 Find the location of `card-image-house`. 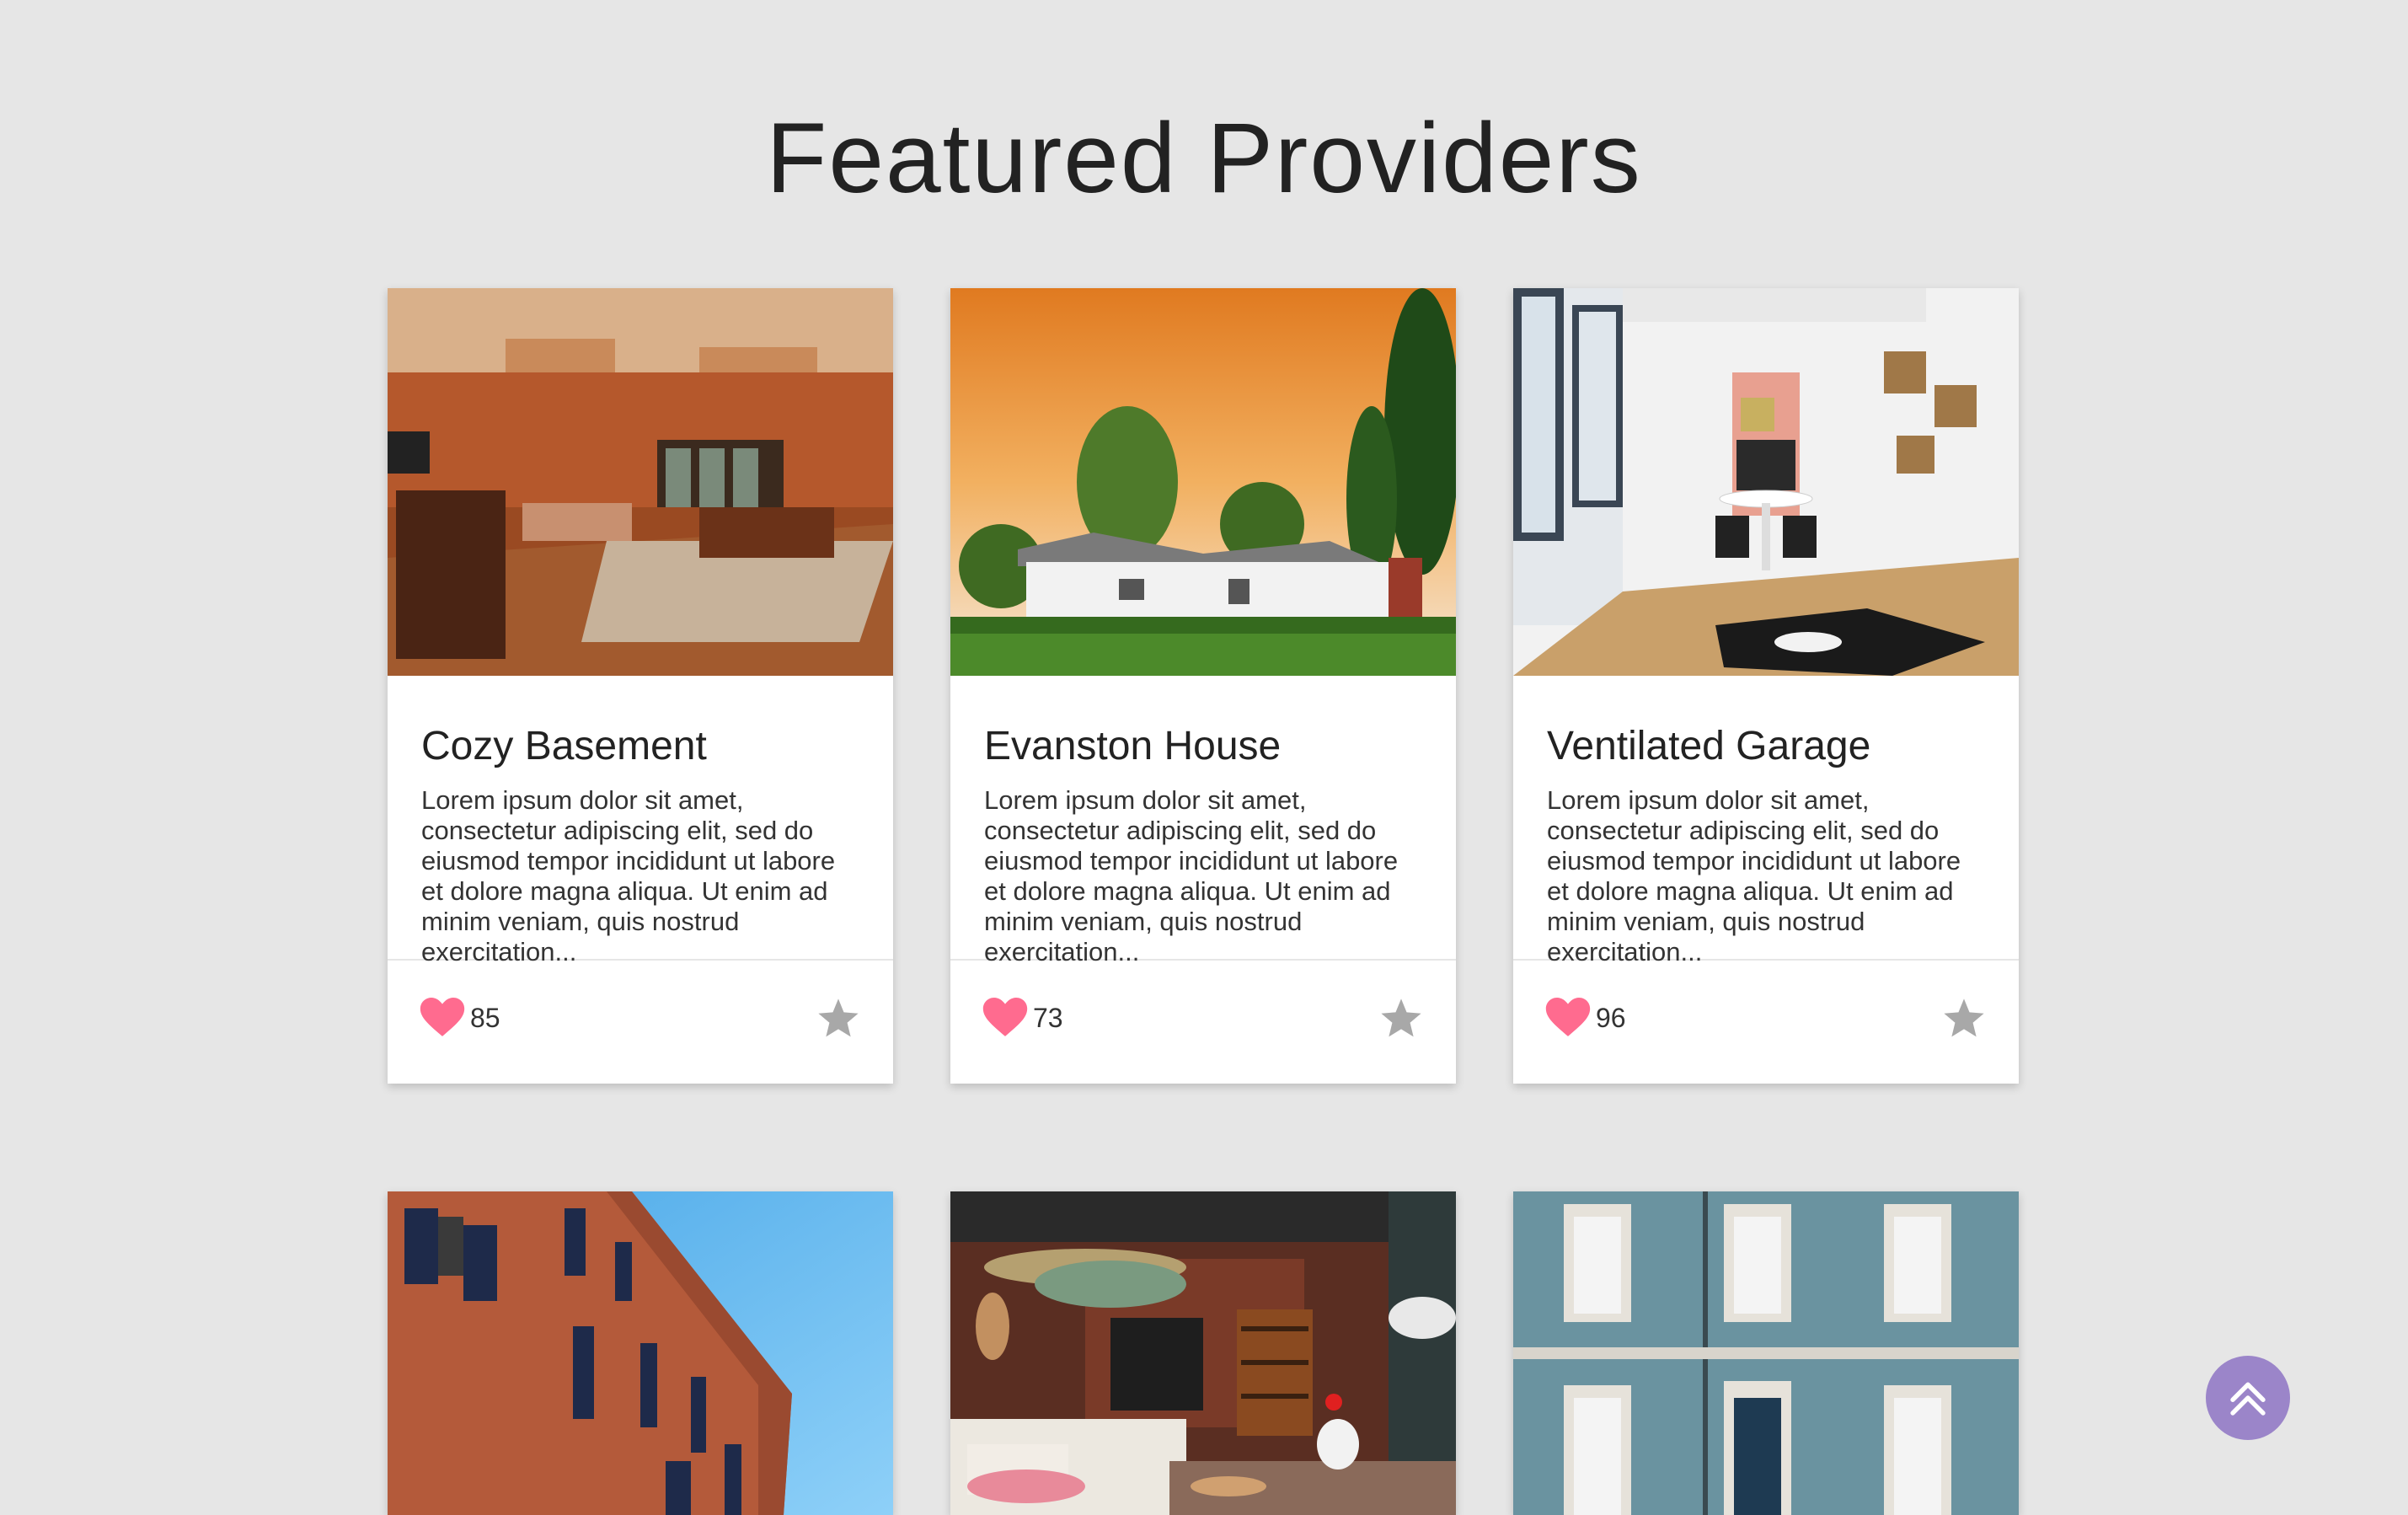

card-image-house is located at coordinates (1203, 482).